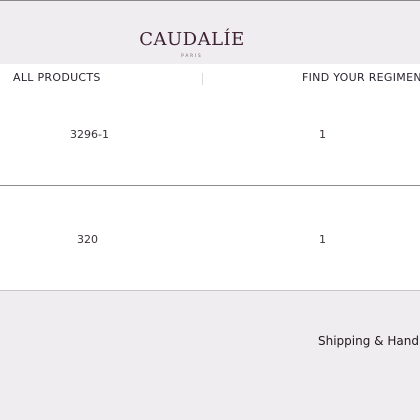 The height and width of the screenshot is (420, 420). I want to click on brand-logo-wordmark: CAUDALÍE, so click(192, 39).